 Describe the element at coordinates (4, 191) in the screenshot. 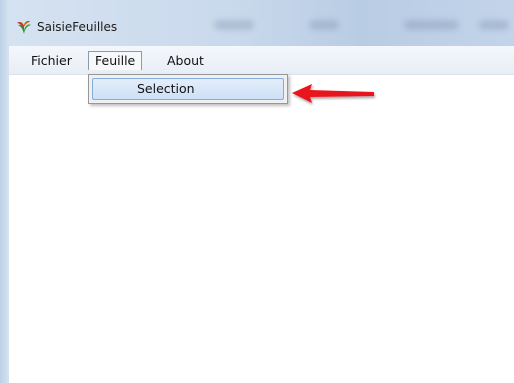

I see `window-frame-left` at that location.